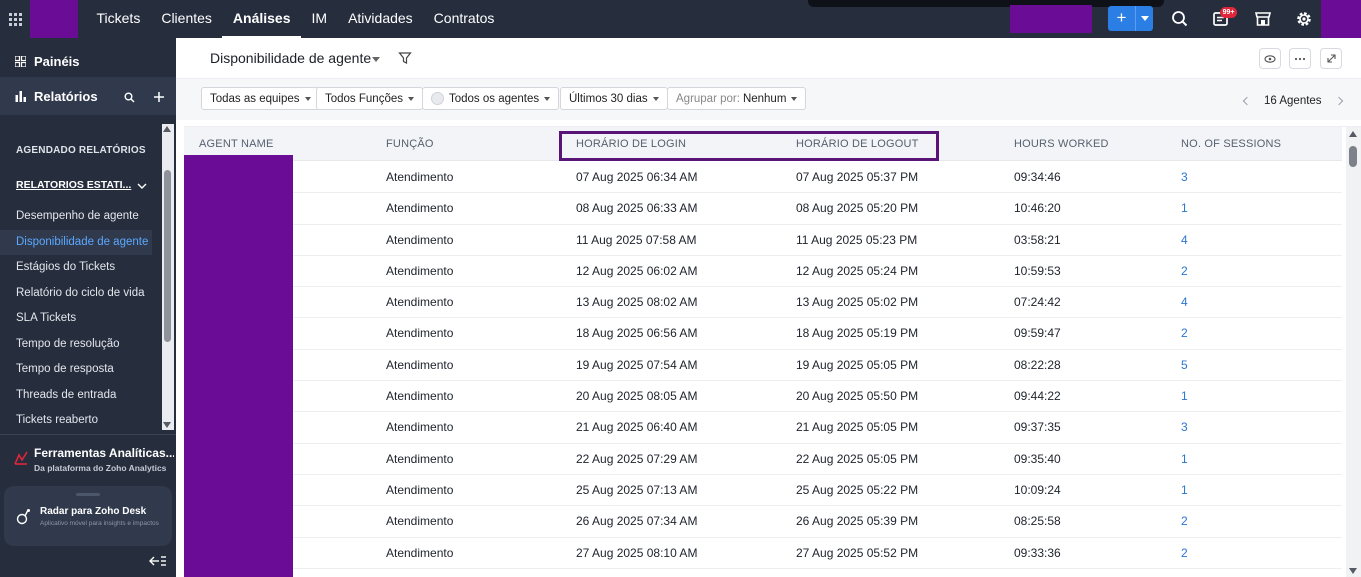 The image size is (1361, 577). What do you see at coordinates (1353, 352) in the screenshot?
I see `table-scrollbar` at bounding box center [1353, 352].